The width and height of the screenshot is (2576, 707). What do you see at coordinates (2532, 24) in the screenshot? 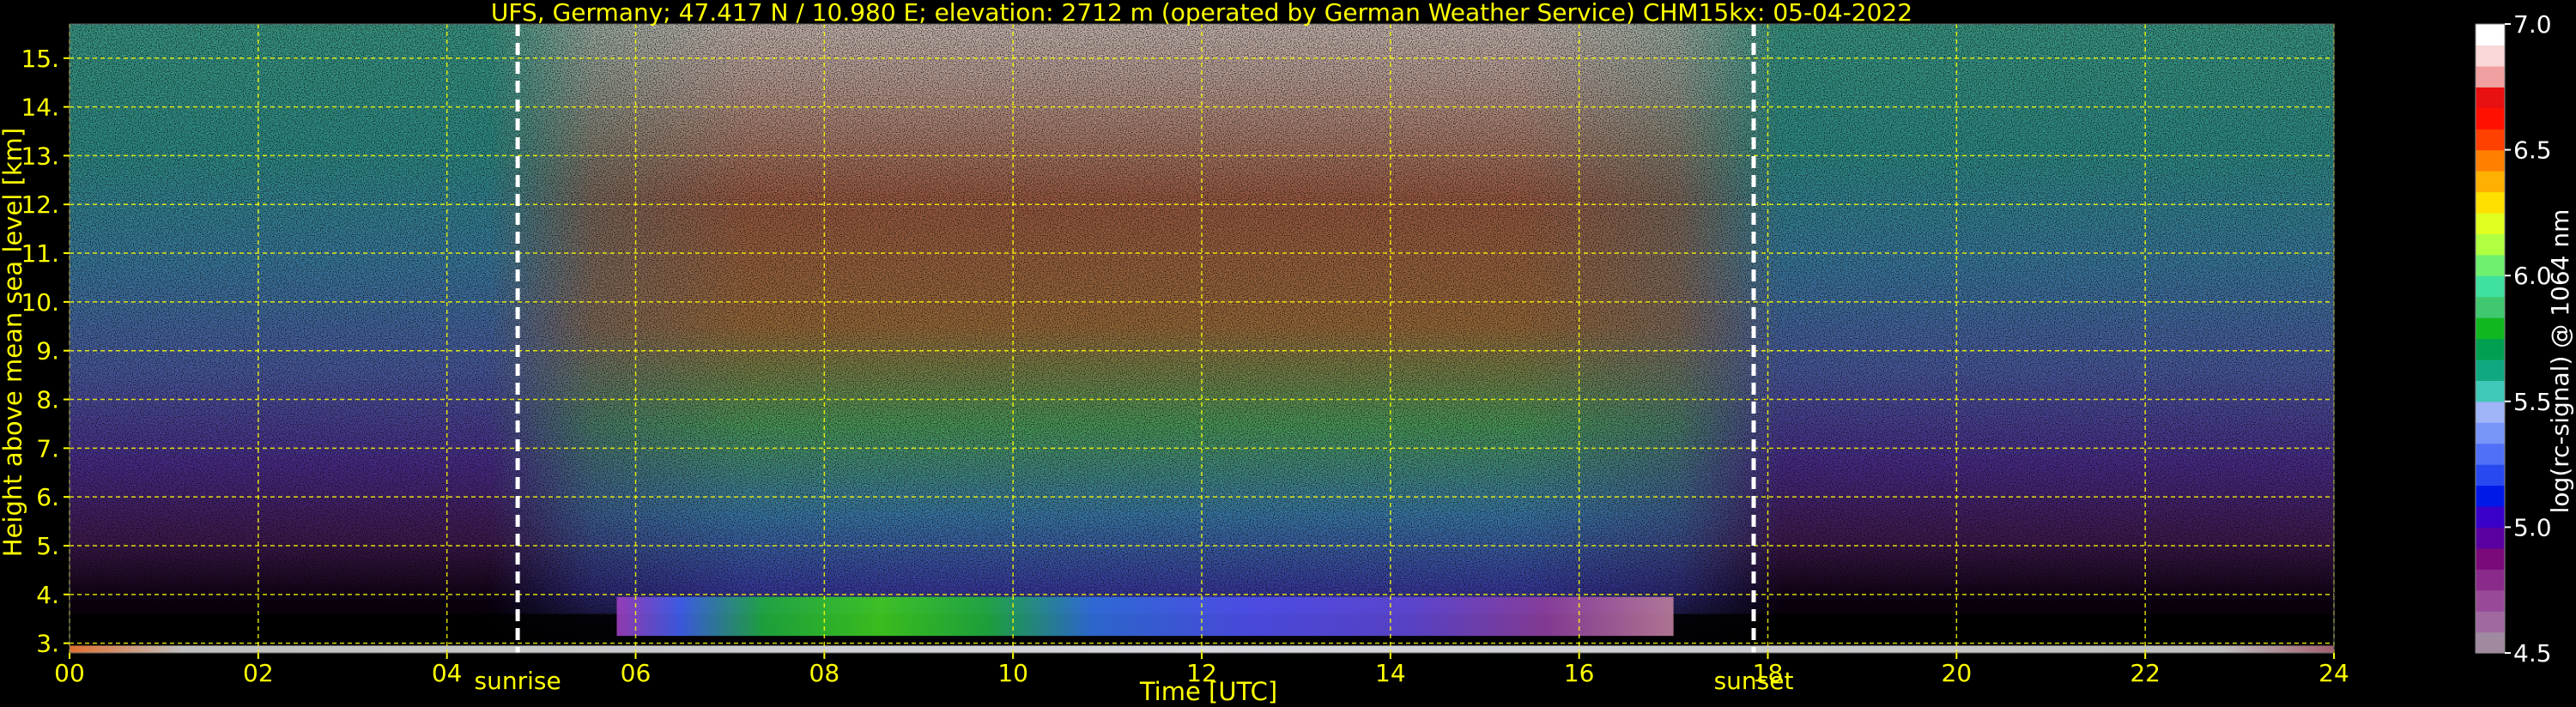
I see `colorbar-tick-label: 7.0` at bounding box center [2532, 24].